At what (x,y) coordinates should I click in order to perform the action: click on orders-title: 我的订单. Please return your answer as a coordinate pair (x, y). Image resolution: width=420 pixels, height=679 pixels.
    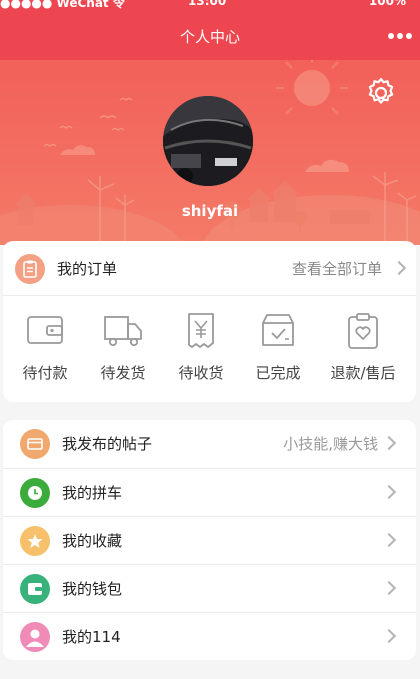
    Looking at the image, I should click on (87, 269).